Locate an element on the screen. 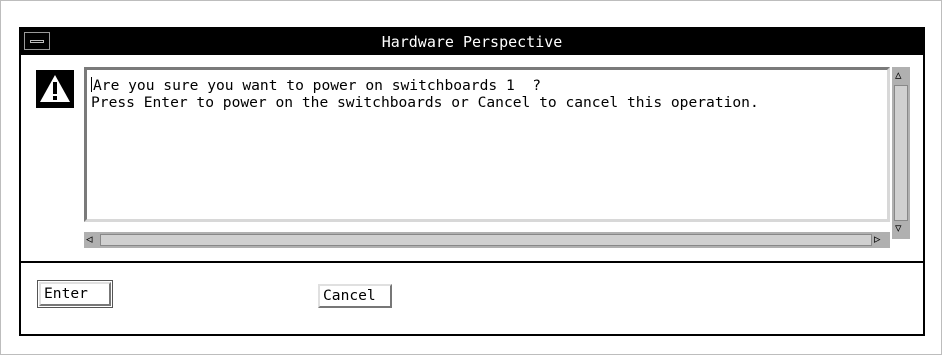  title-bar: Hardware Perspective is located at coordinates (472, 43).